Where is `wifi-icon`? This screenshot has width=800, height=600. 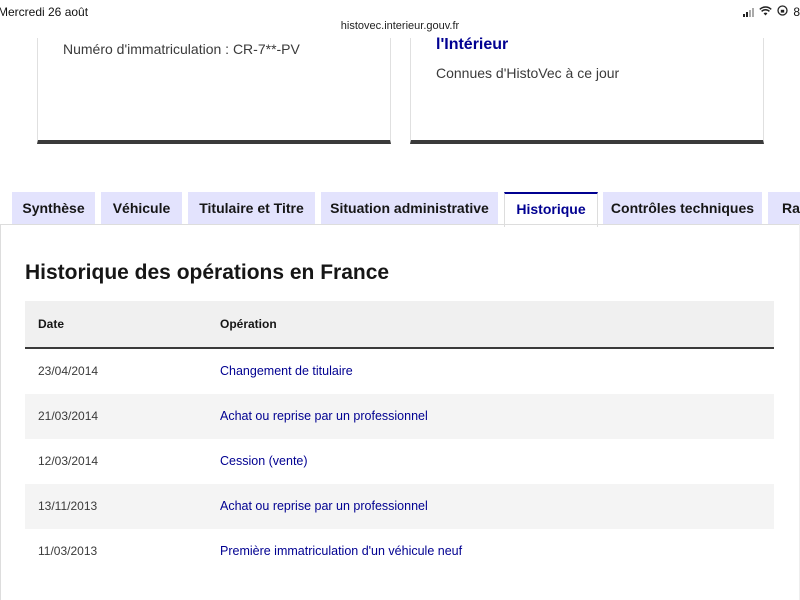
wifi-icon is located at coordinates (766, 12).